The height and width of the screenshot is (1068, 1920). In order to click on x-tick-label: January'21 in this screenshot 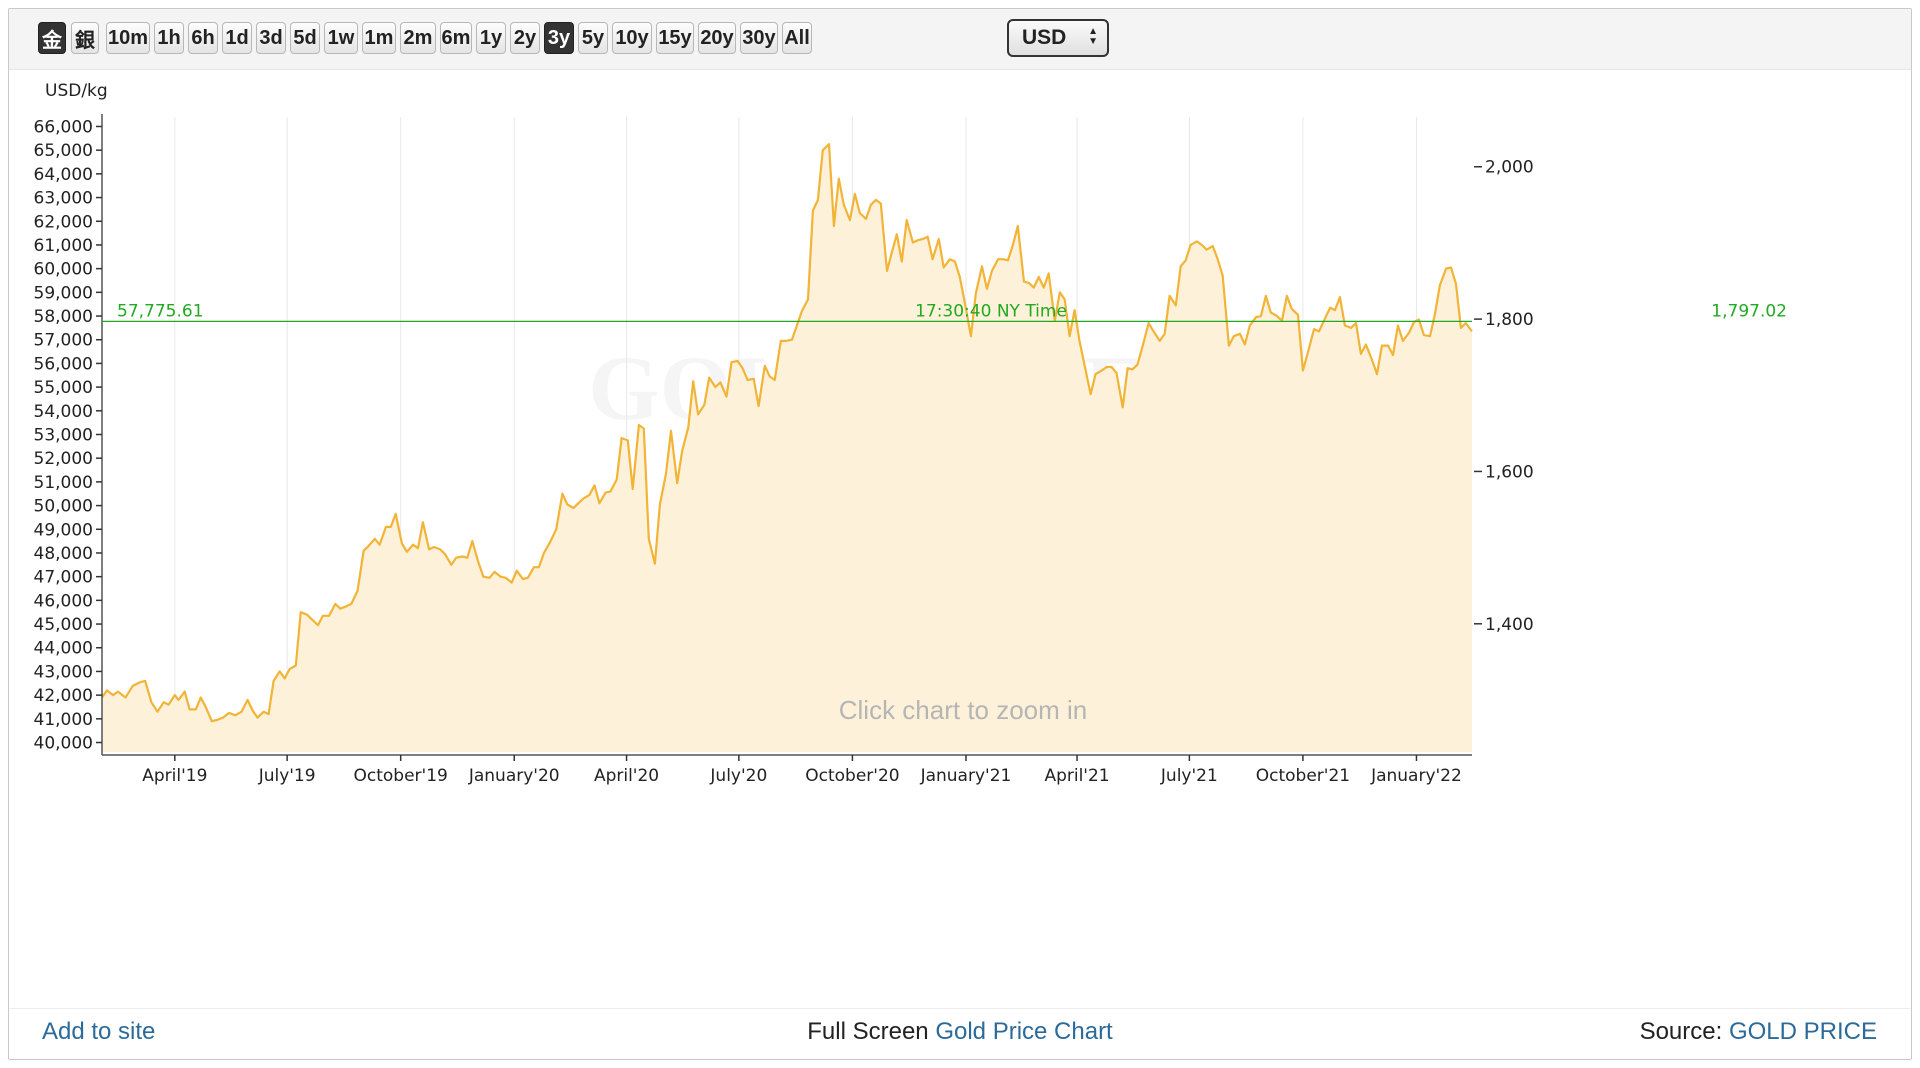, I will do `click(966, 776)`.